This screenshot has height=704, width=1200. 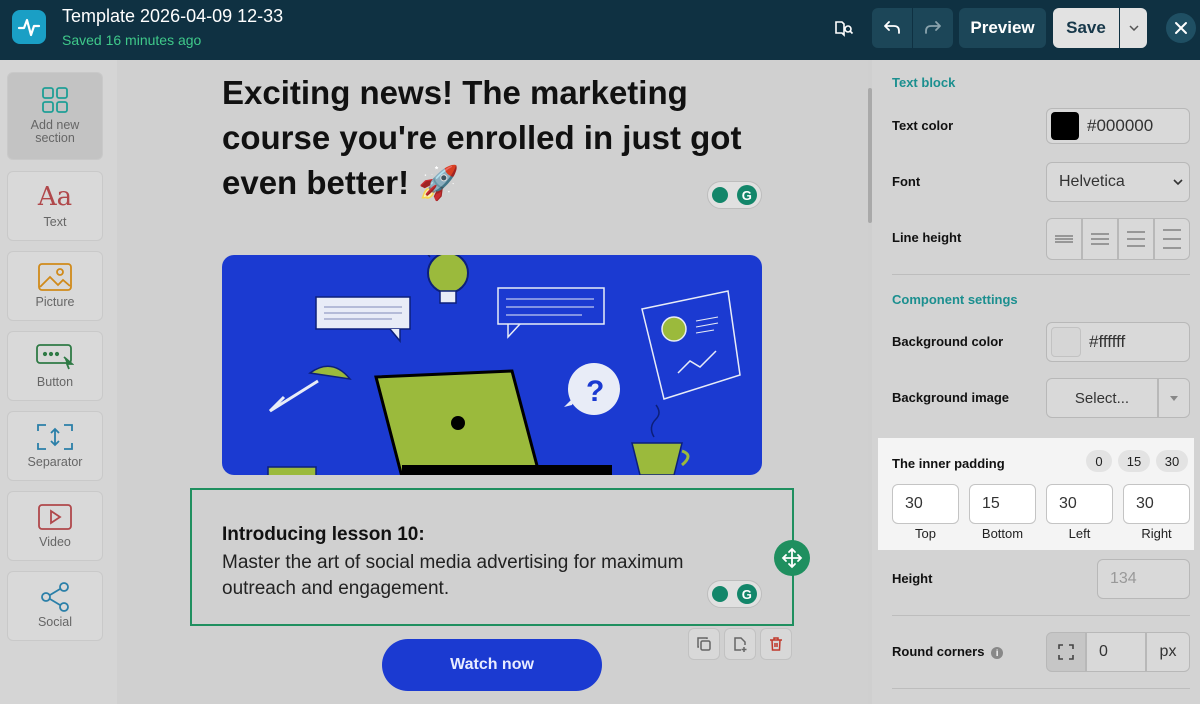 What do you see at coordinates (1002, 504) in the screenshot?
I see `padding-bottom-input: 15` at bounding box center [1002, 504].